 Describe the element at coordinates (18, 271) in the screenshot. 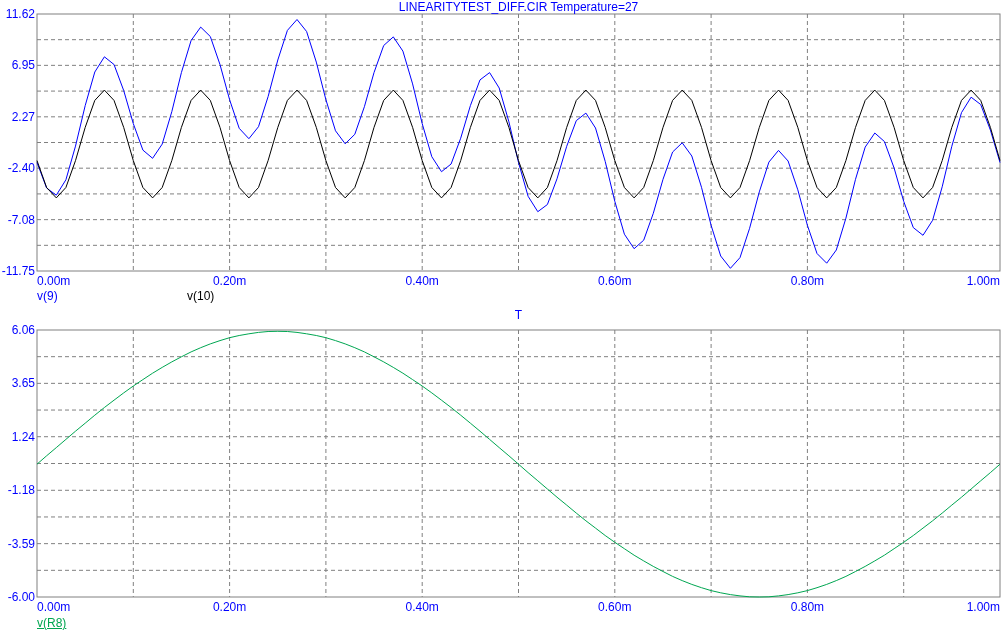

I see `axis-tick-label: -11.75` at that location.